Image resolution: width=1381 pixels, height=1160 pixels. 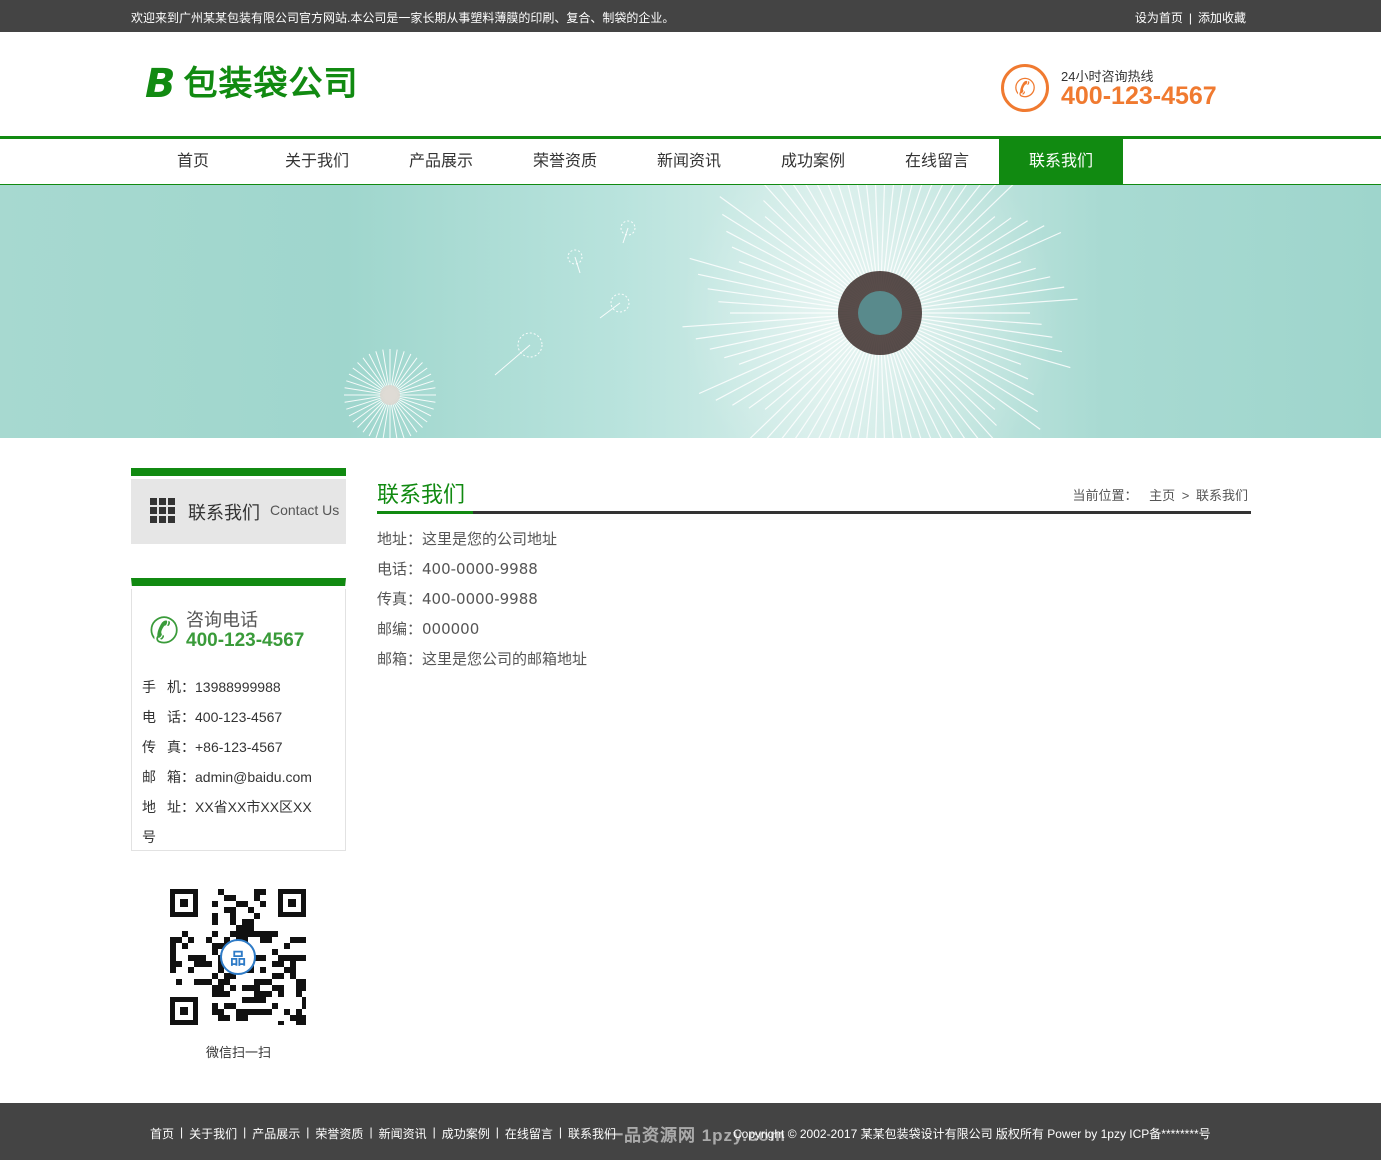 What do you see at coordinates (160, 84) in the screenshot?
I see `logo-mark: B` at bounding box center [160, 84].